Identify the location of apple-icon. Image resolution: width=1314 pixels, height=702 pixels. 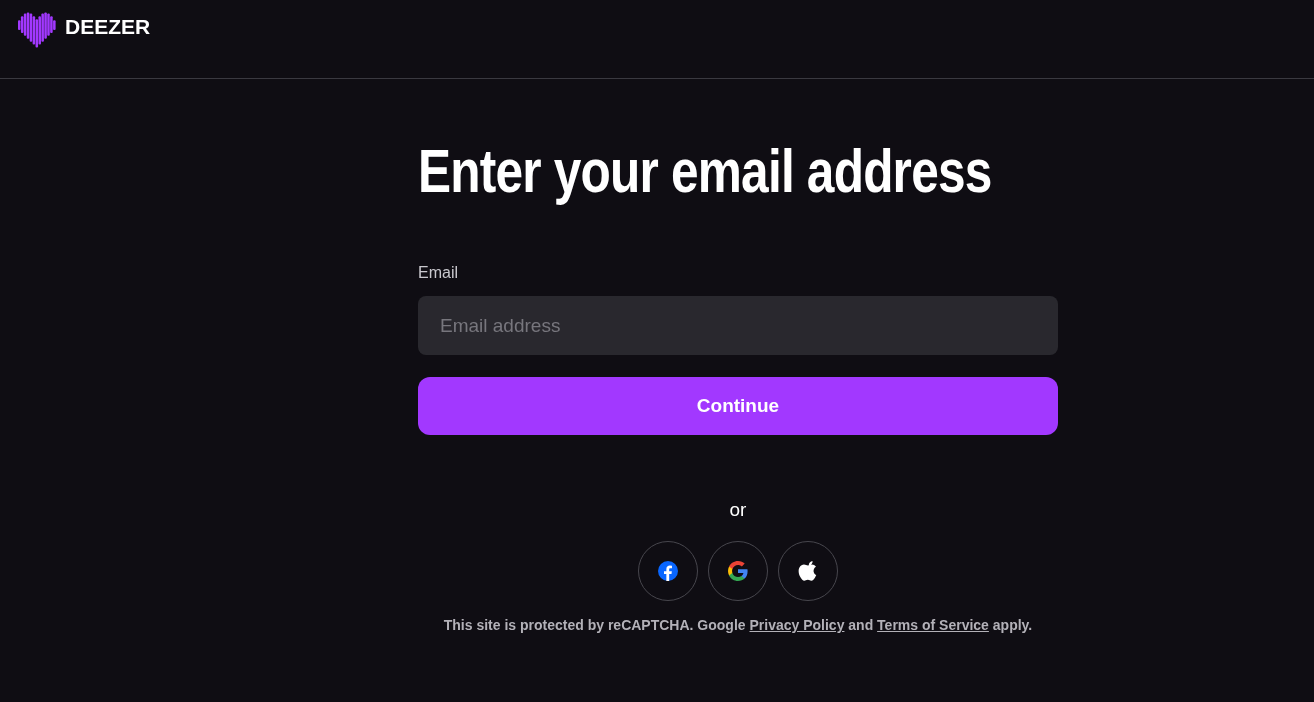
(808, 571).